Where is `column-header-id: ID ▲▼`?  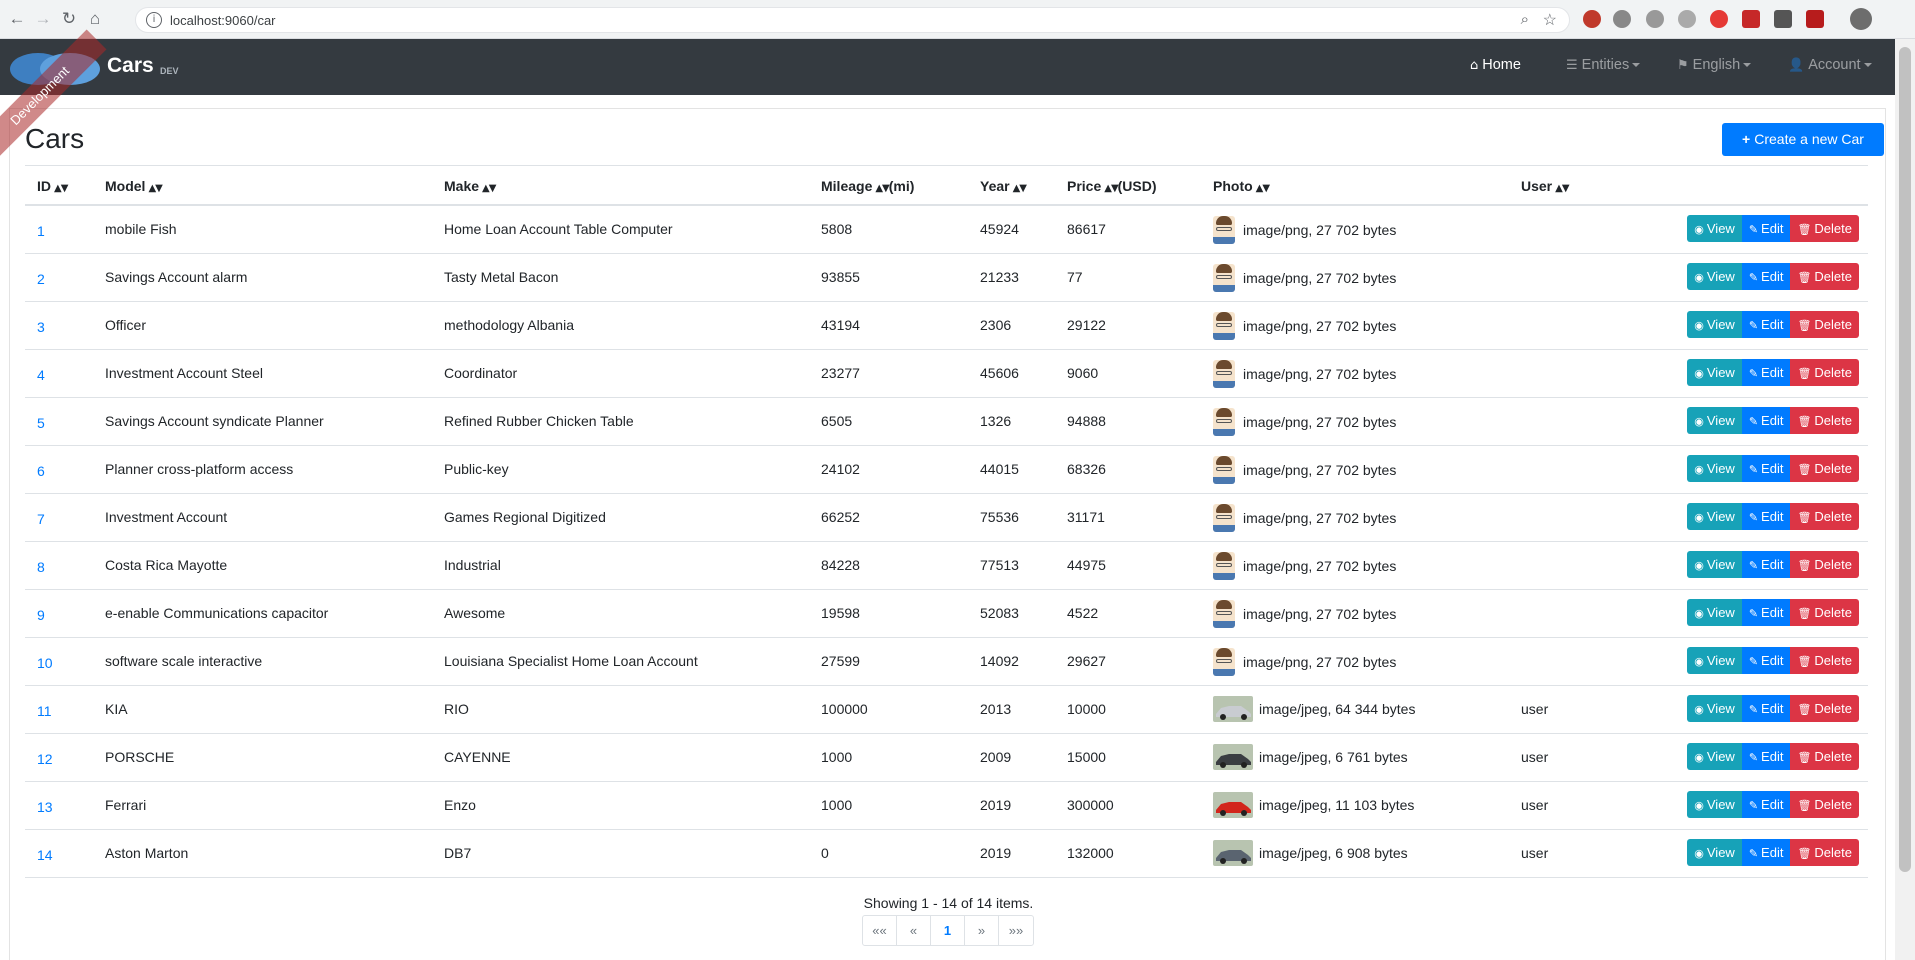 column-header-id: ID ▲▼ is located at coordinates (52, 186).